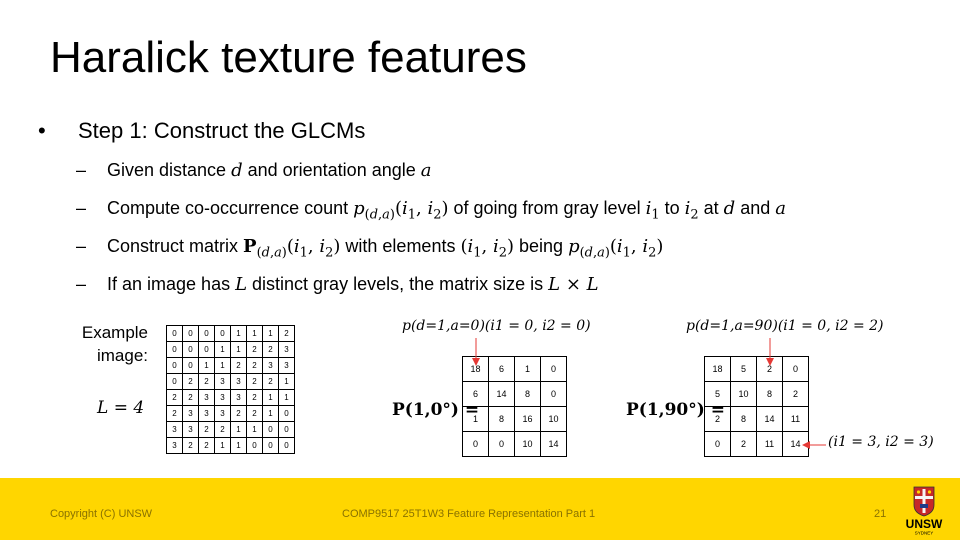 Image resolution: width=960 pixels, height=540 pixels. I want to click on glcm-90-cell: 10, so click(743, 394).